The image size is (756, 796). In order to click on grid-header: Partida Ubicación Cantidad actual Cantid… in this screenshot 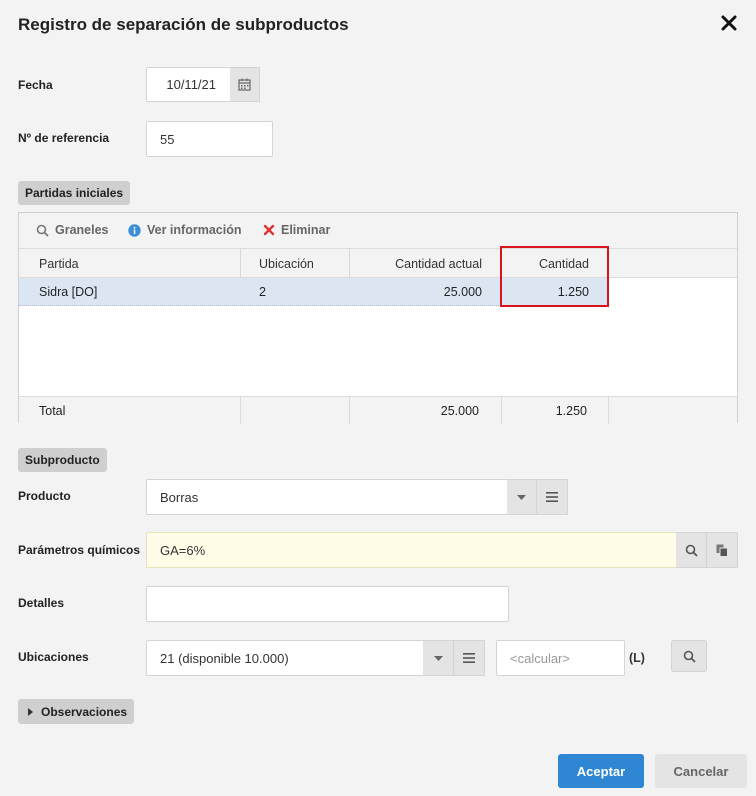, I will do `click(378, 263)`.